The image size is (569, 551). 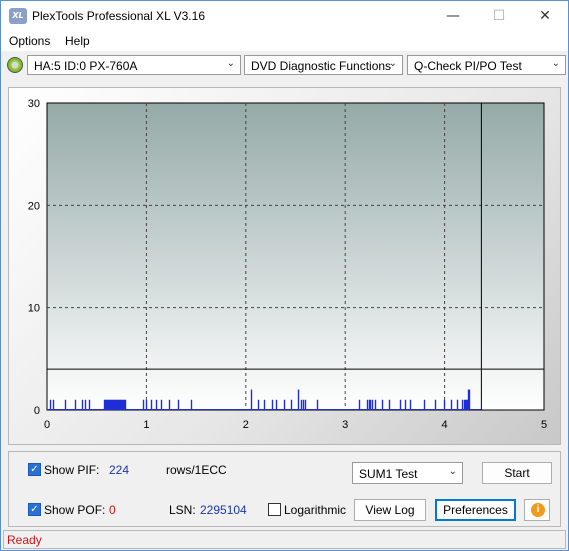 I want to click on y-axis-ticks: 0 10 20 30, so click(x=34, y=257).